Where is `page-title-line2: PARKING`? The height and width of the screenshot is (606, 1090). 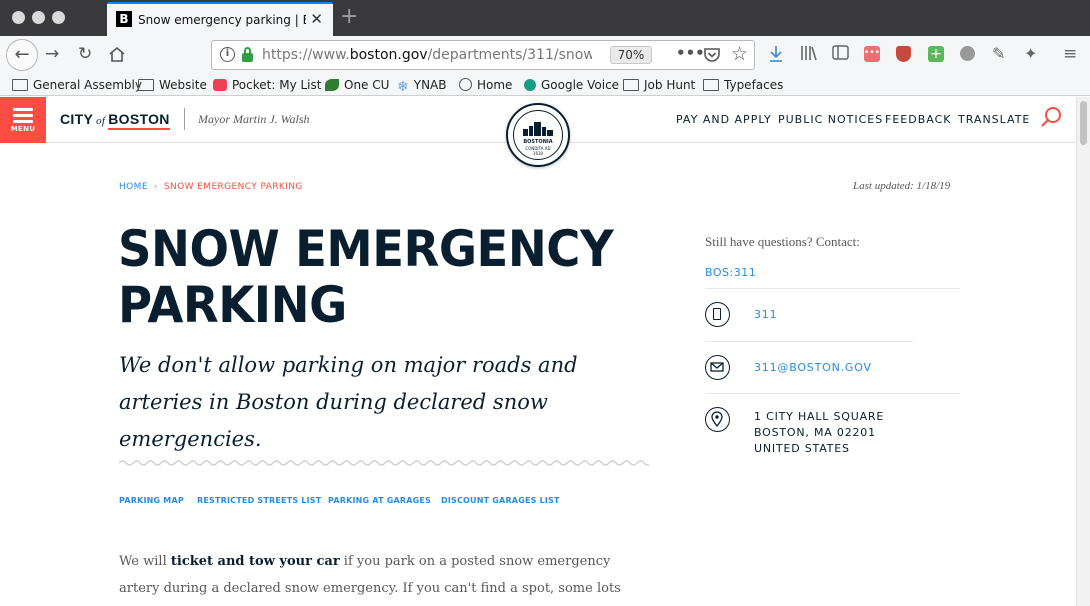
page-title-line2: PARKING is located at coordinates (232, 305).